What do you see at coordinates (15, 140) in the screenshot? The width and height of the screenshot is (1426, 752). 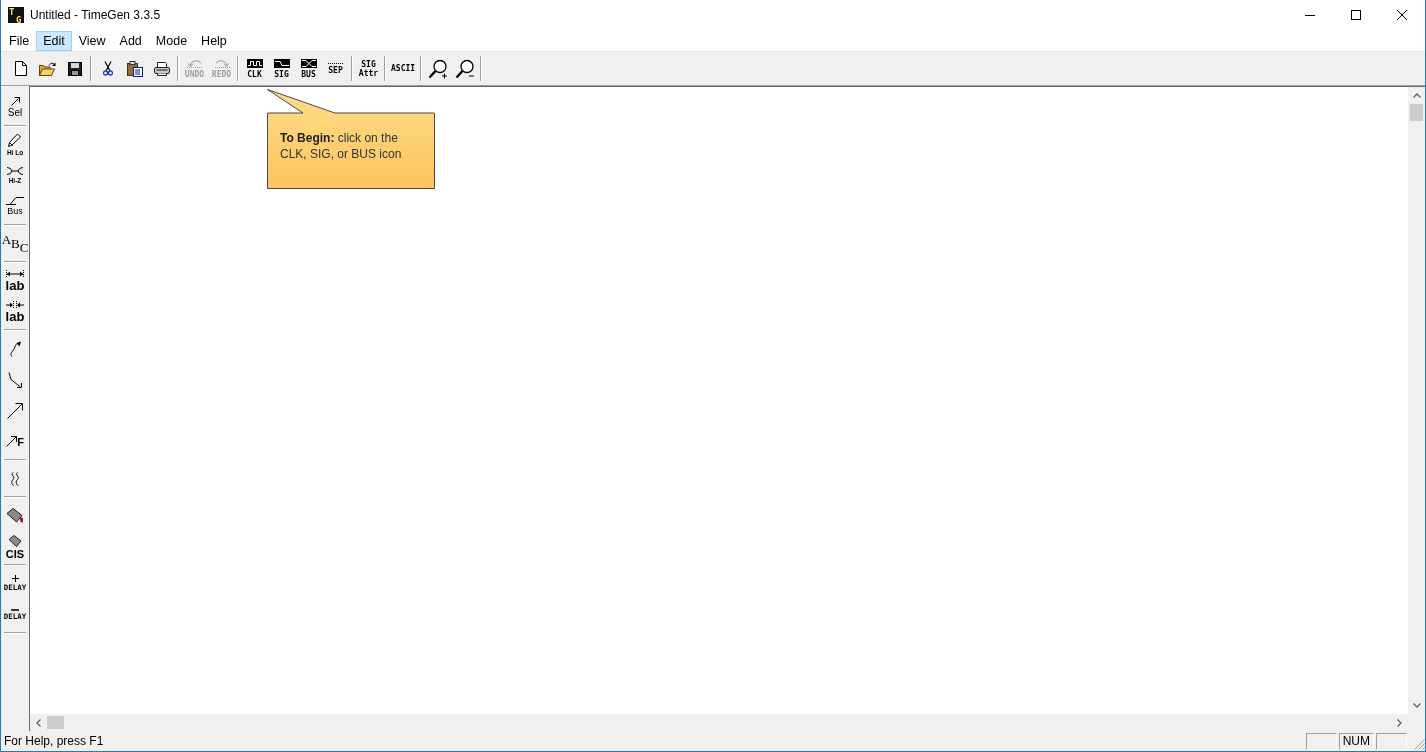 I see `pencil-icon` at bounding box center [15, 140].